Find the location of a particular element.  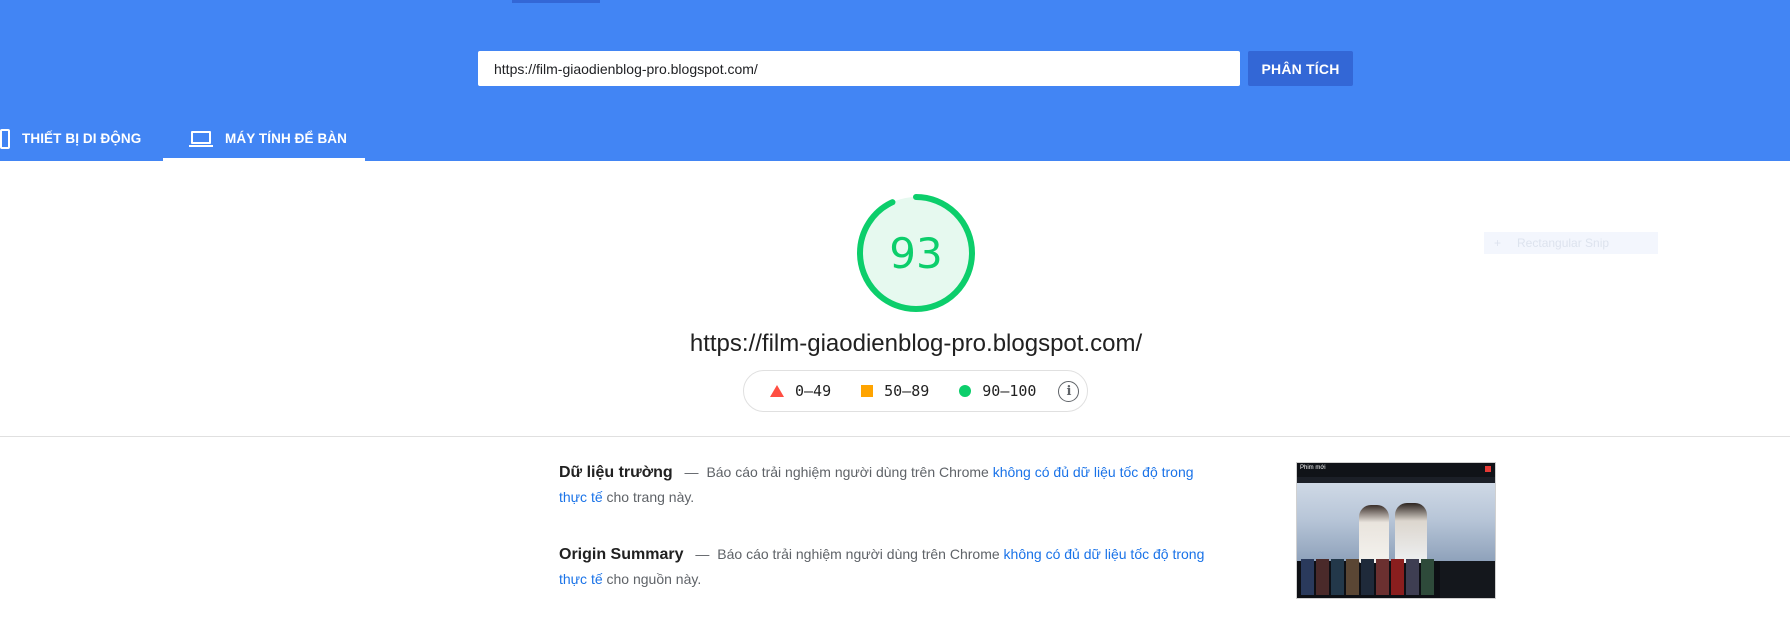

laptop-icon is located at coordinates (201, 138).